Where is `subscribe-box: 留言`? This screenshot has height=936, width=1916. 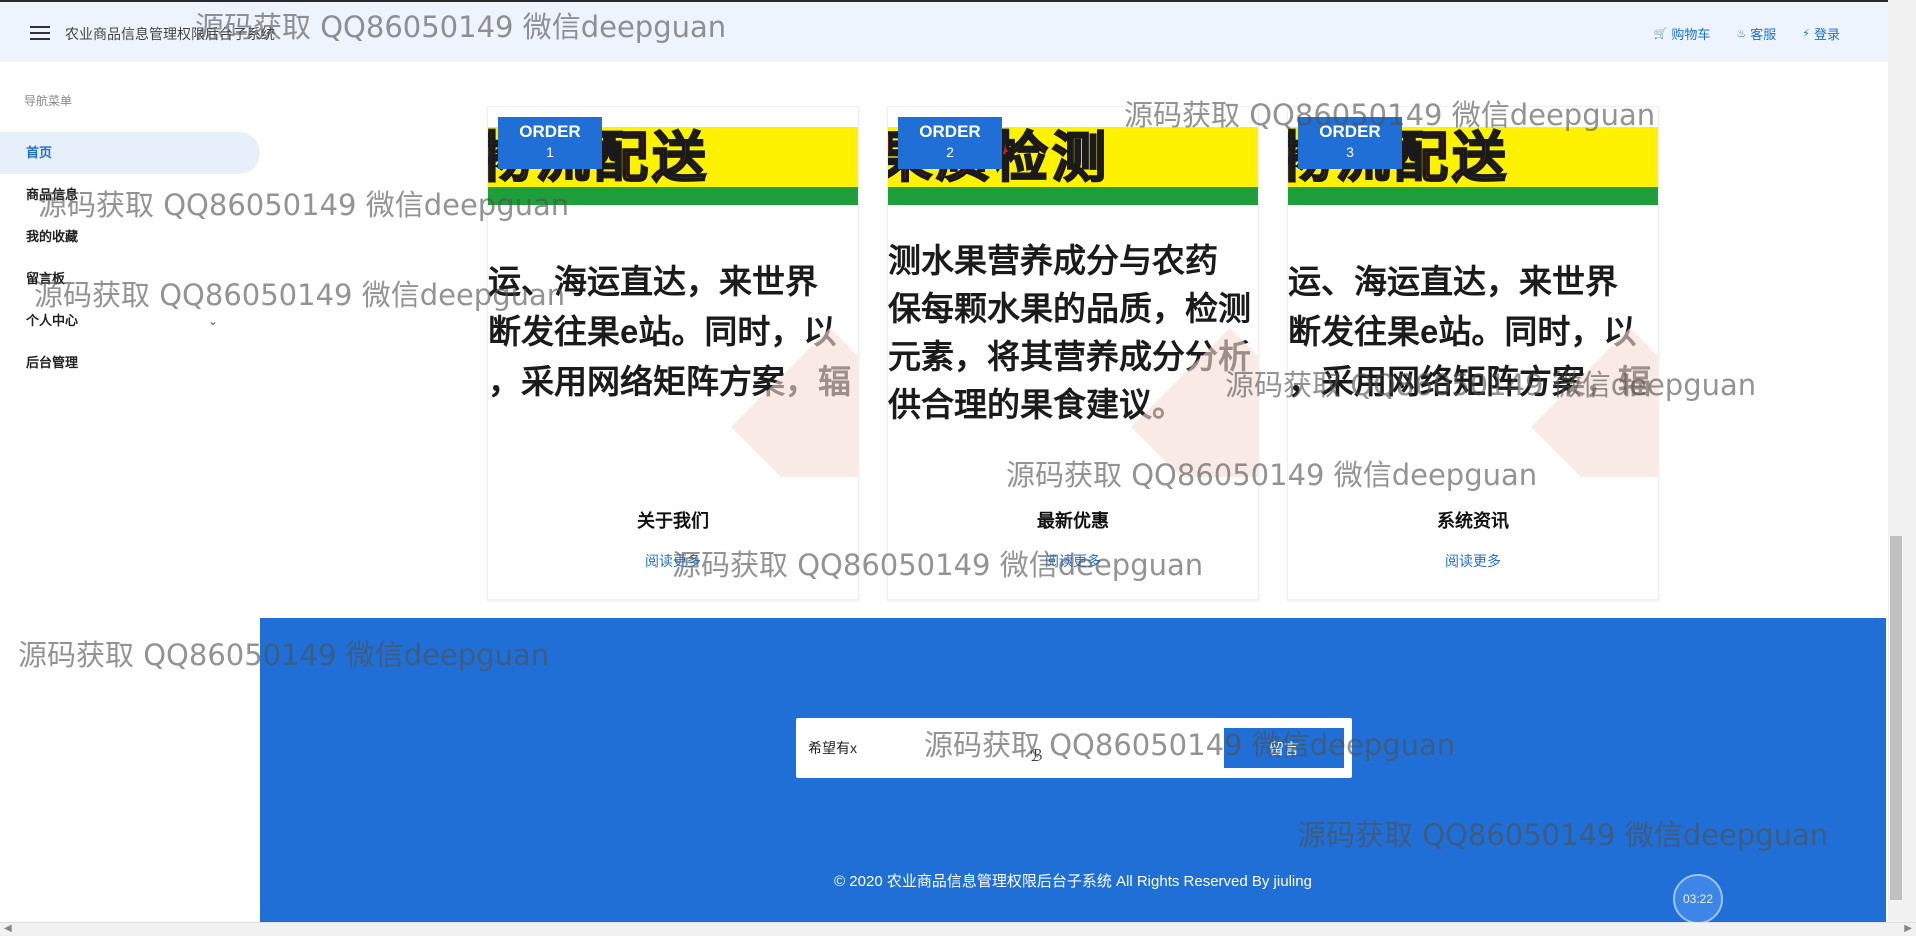 subscribe-box: 留言 is located at coordinates (1074, 748).